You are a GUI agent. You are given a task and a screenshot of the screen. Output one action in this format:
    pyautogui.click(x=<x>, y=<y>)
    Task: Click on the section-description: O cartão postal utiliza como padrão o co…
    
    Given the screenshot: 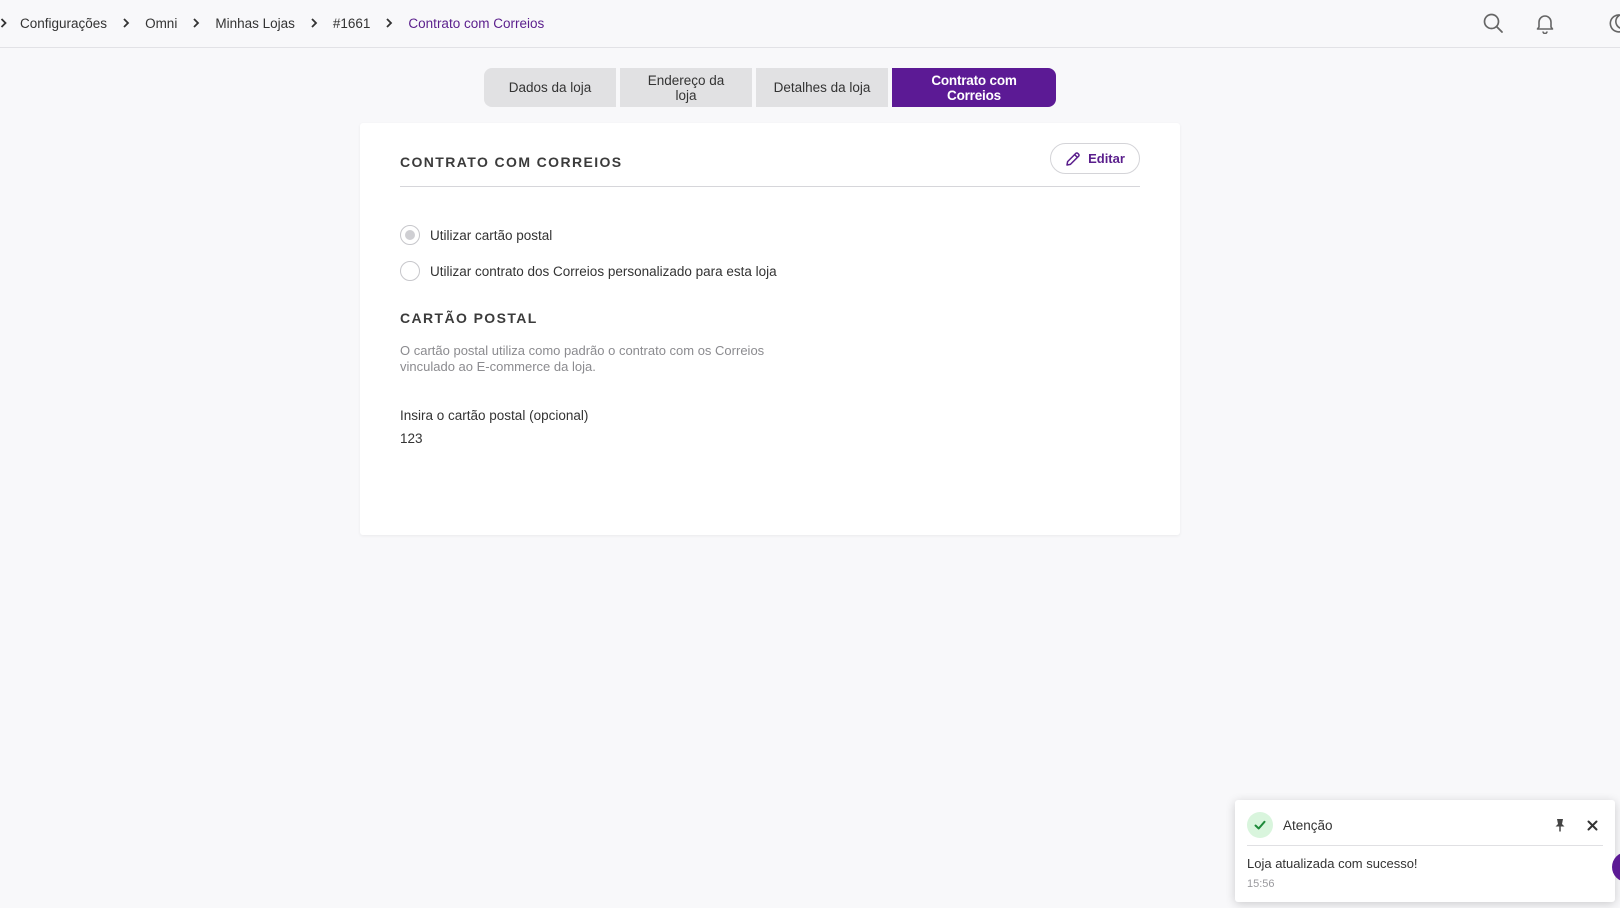 What is the action you would take?
    pyautogui.click(x=582, y=358)
    